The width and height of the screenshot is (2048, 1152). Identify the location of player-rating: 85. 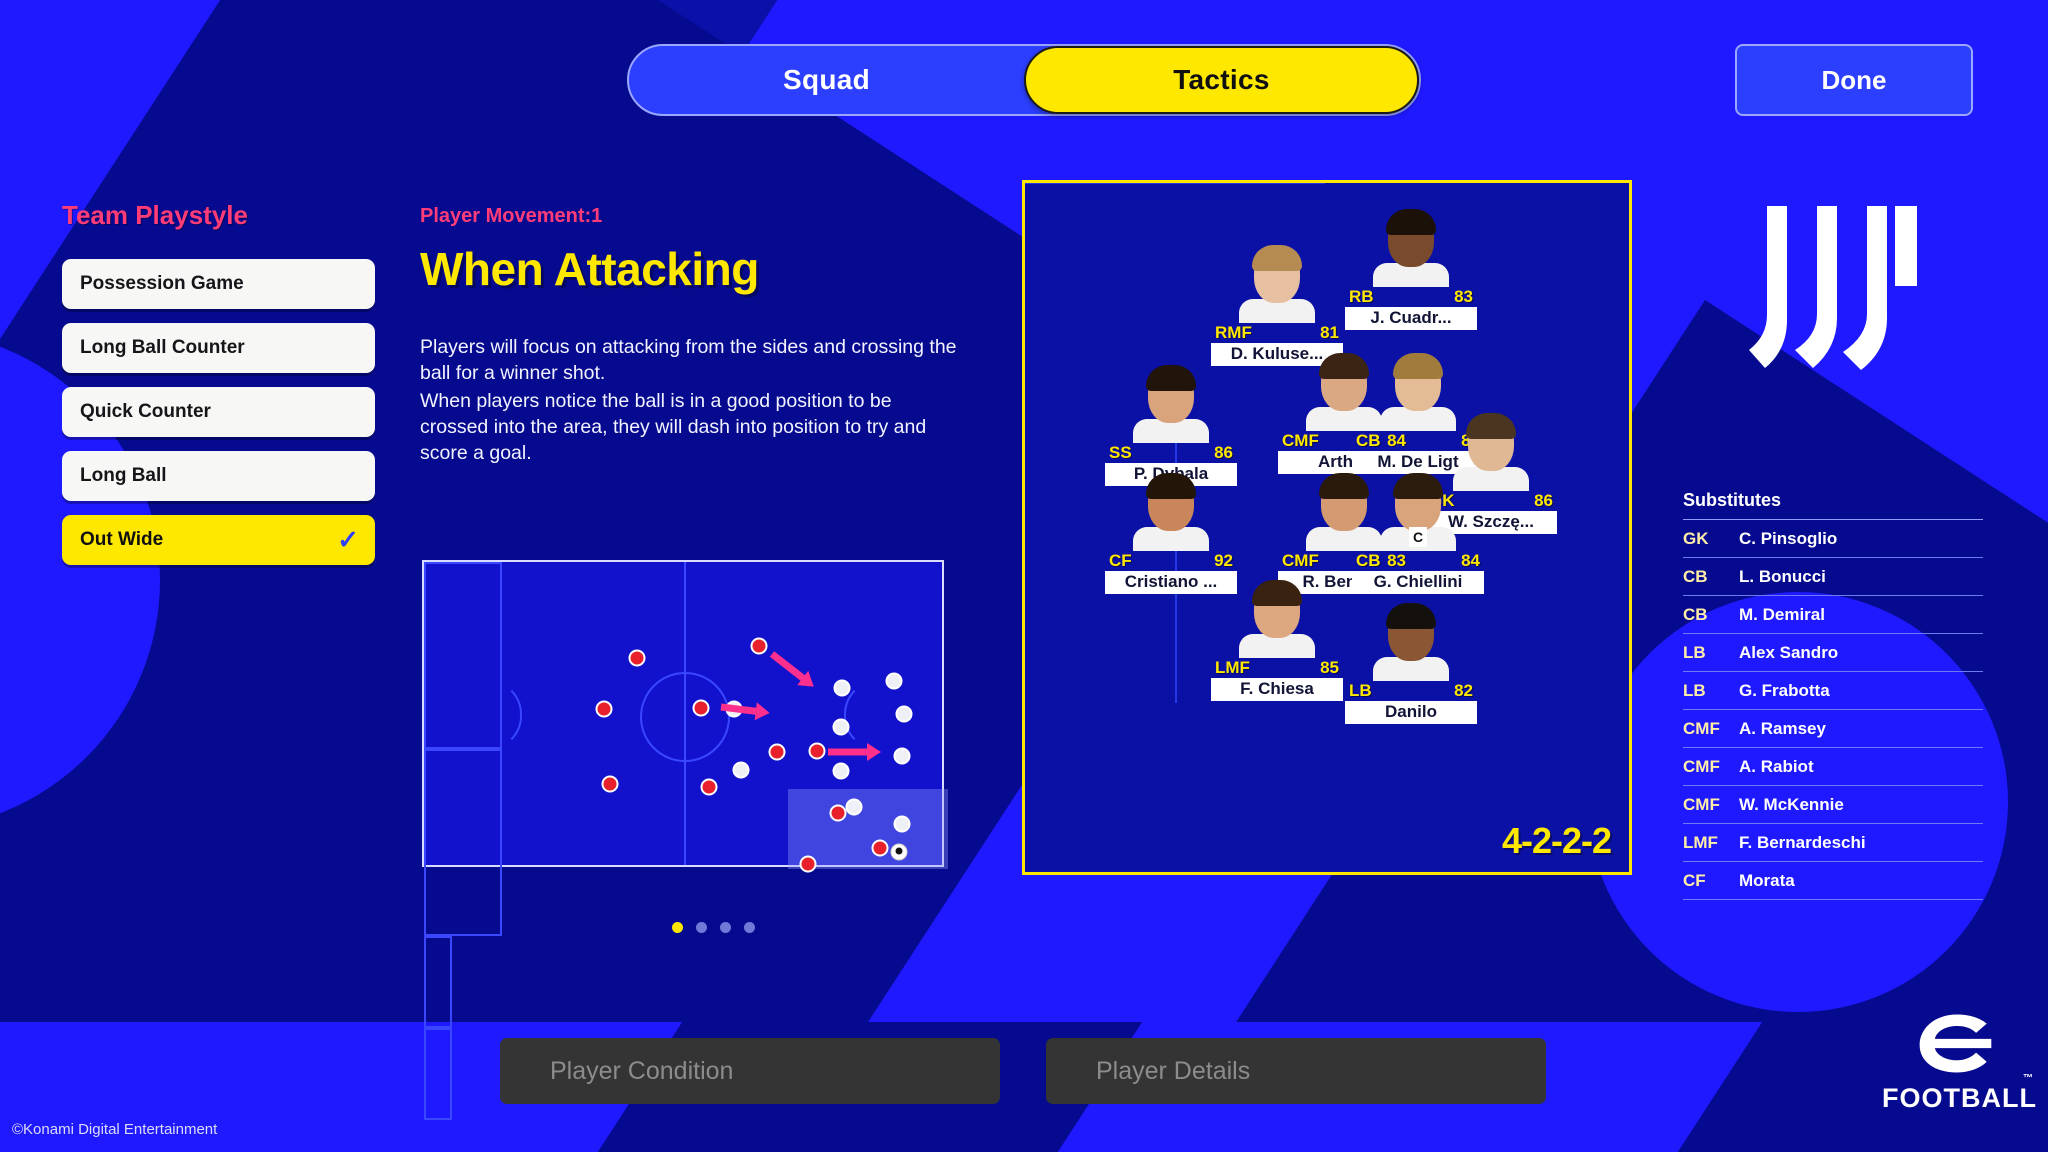
(1329, 667).